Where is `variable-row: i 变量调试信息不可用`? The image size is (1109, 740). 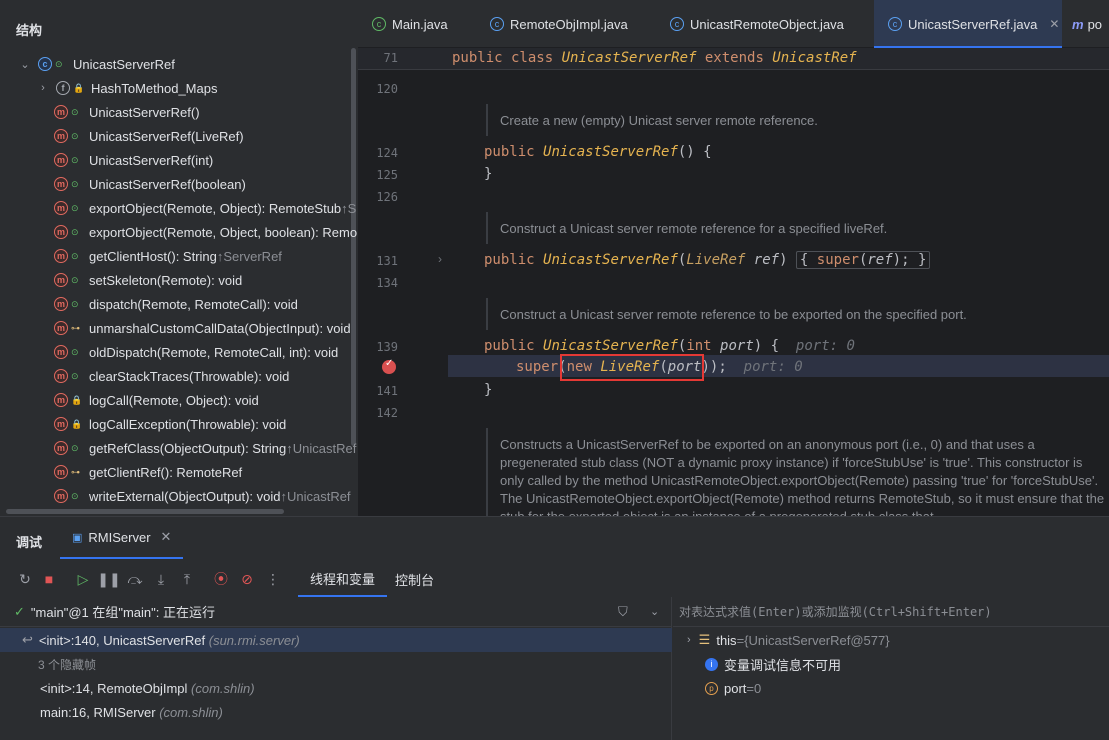
variable-row: i 变量调试信息不可用 is located at coordinates (891, 664).